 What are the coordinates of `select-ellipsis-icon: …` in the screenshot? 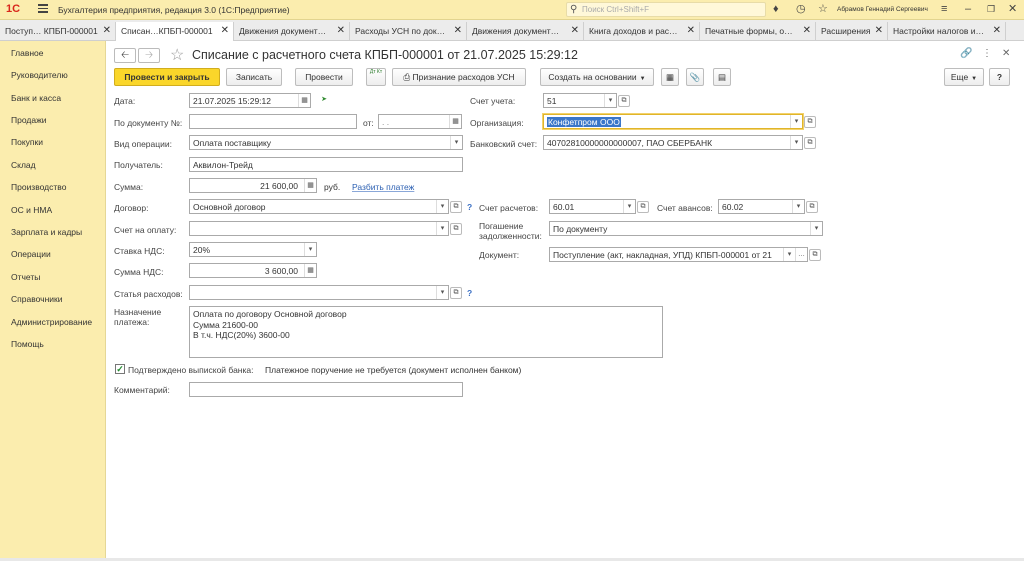 It's located at (801, 254).